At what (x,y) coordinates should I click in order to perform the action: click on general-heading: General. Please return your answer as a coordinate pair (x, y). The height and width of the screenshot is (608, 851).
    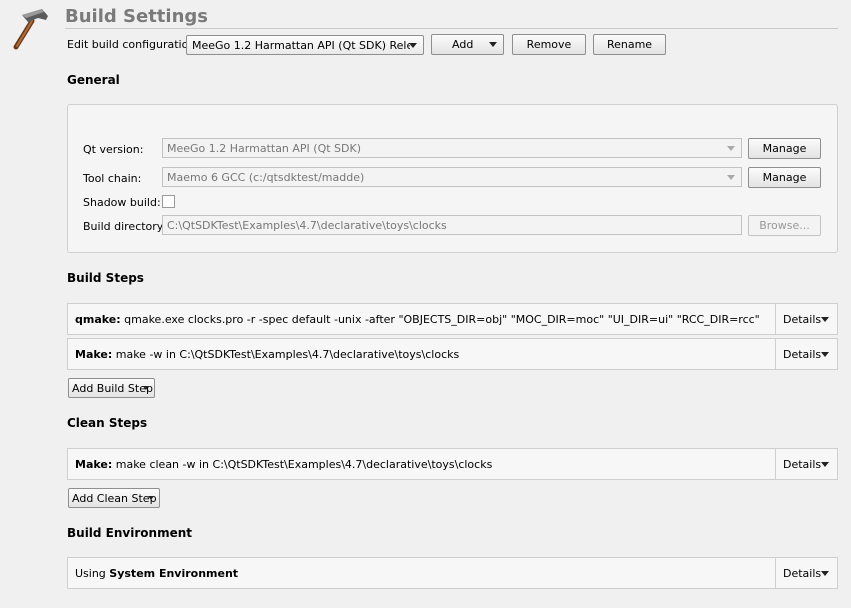
    Looking at the image, I should click on (93, 80).